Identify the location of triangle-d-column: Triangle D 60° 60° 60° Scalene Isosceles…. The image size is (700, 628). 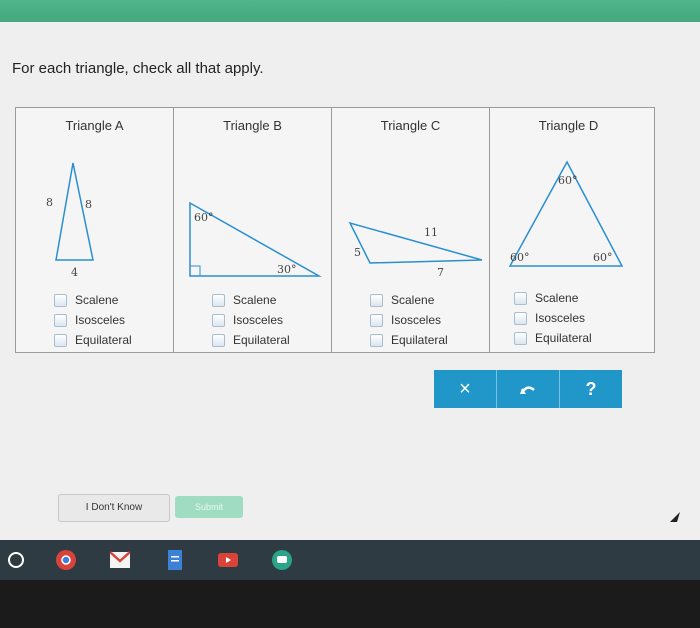
(568, 230).